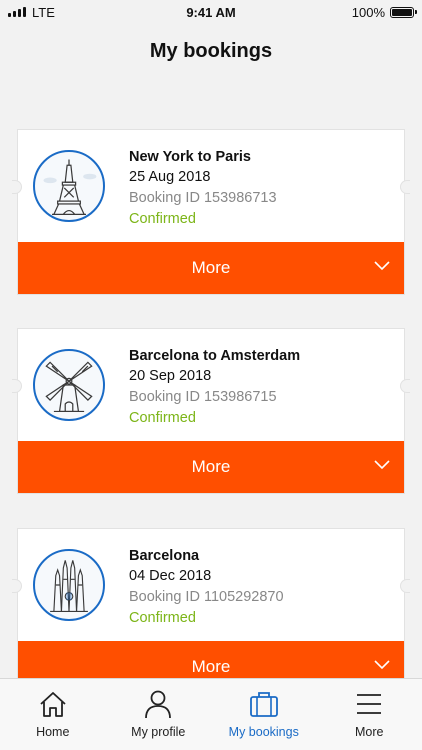 The width and height of the screenshot is (422, 750). I want to click on page-title: My bookings, so click(211, 51).